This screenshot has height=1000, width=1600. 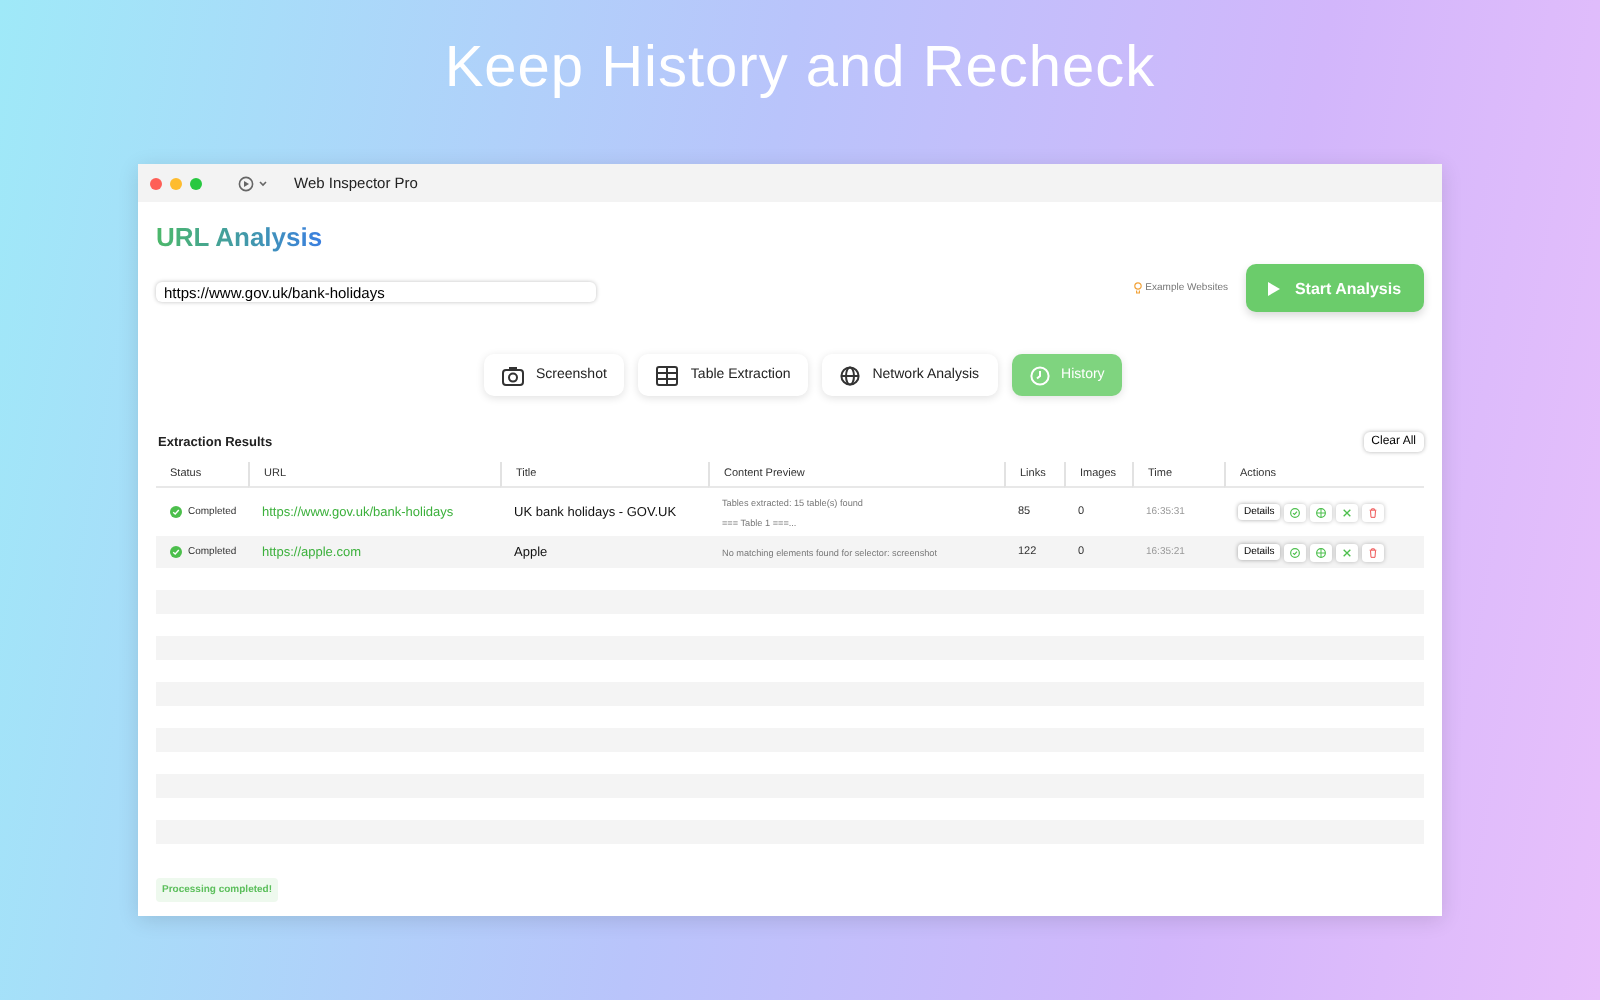 What do you see at coordinates (513, 375) in the screenshot?
I see `camera-icon` at bounding box center [513, 375].